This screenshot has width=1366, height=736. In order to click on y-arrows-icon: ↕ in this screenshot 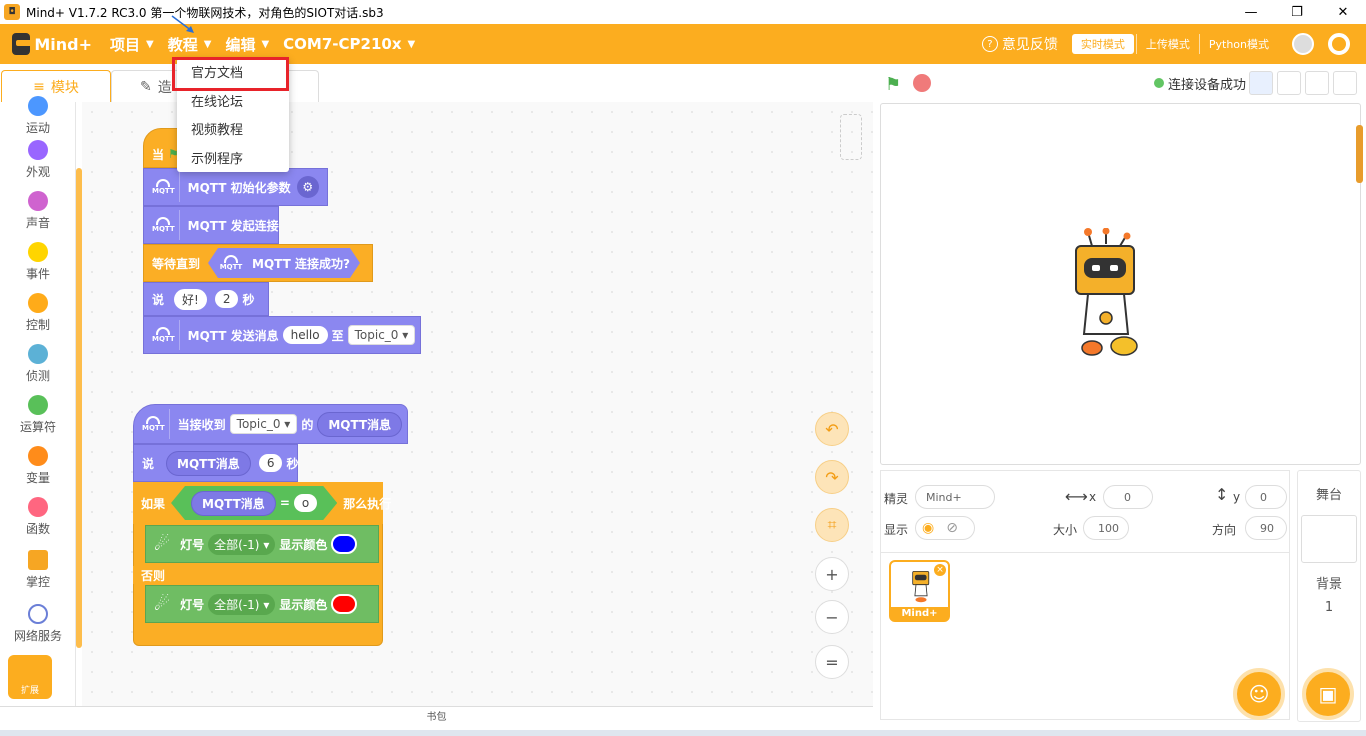, I will do `click(1222, 494)`.